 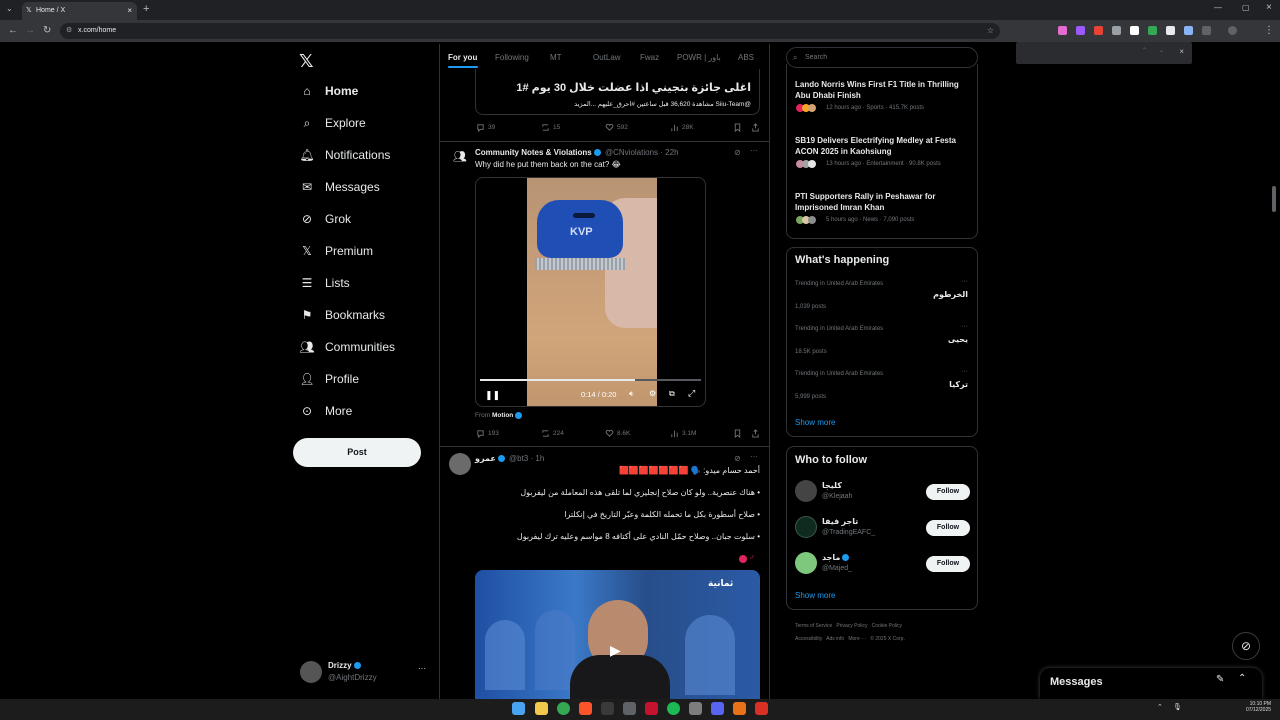 I want to click on tweet-time: 1h, so click(x=539, y=458).